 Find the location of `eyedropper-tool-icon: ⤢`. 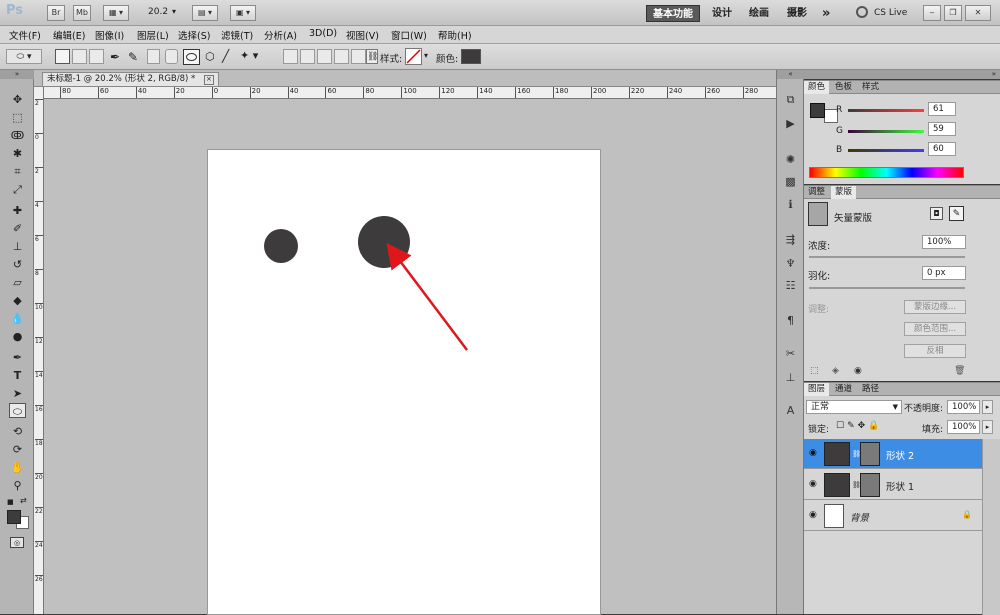

eyedropper-tool-icon: ⤢ is located at coordinates (17, 189).